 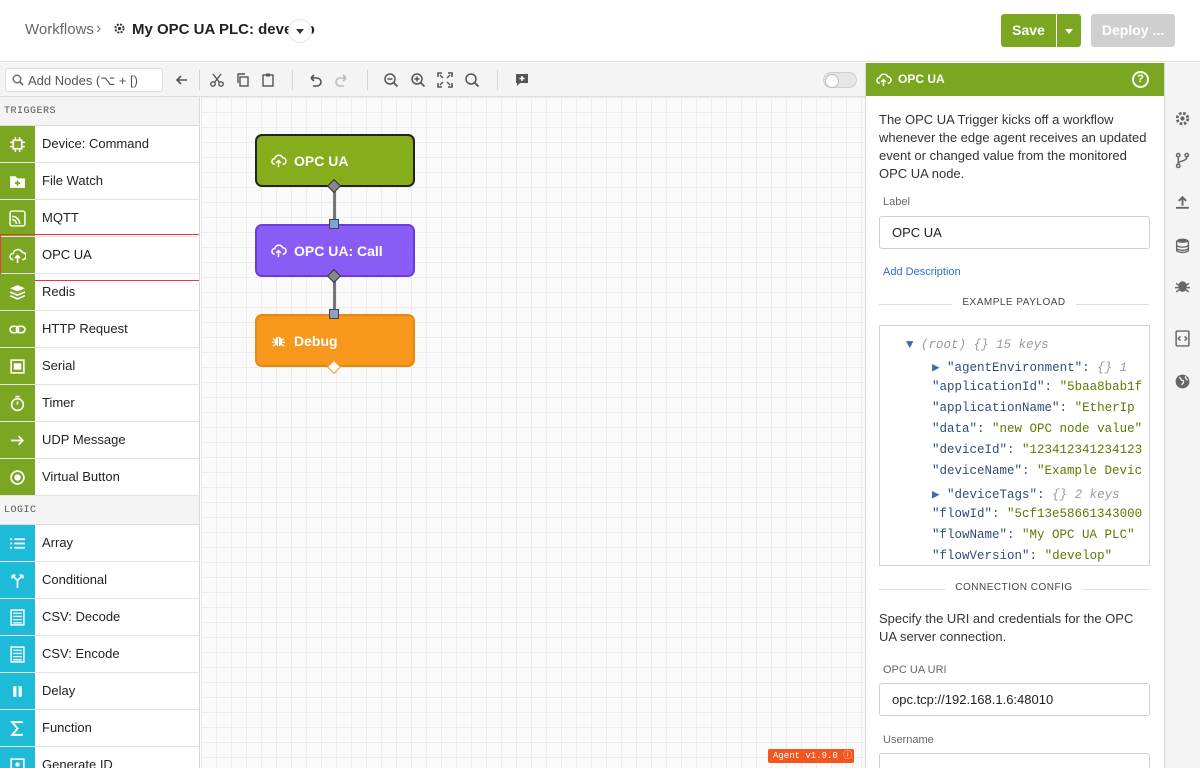 I want to click on palette-item-udp-message: UDP Message, so click(x=99, y=440).